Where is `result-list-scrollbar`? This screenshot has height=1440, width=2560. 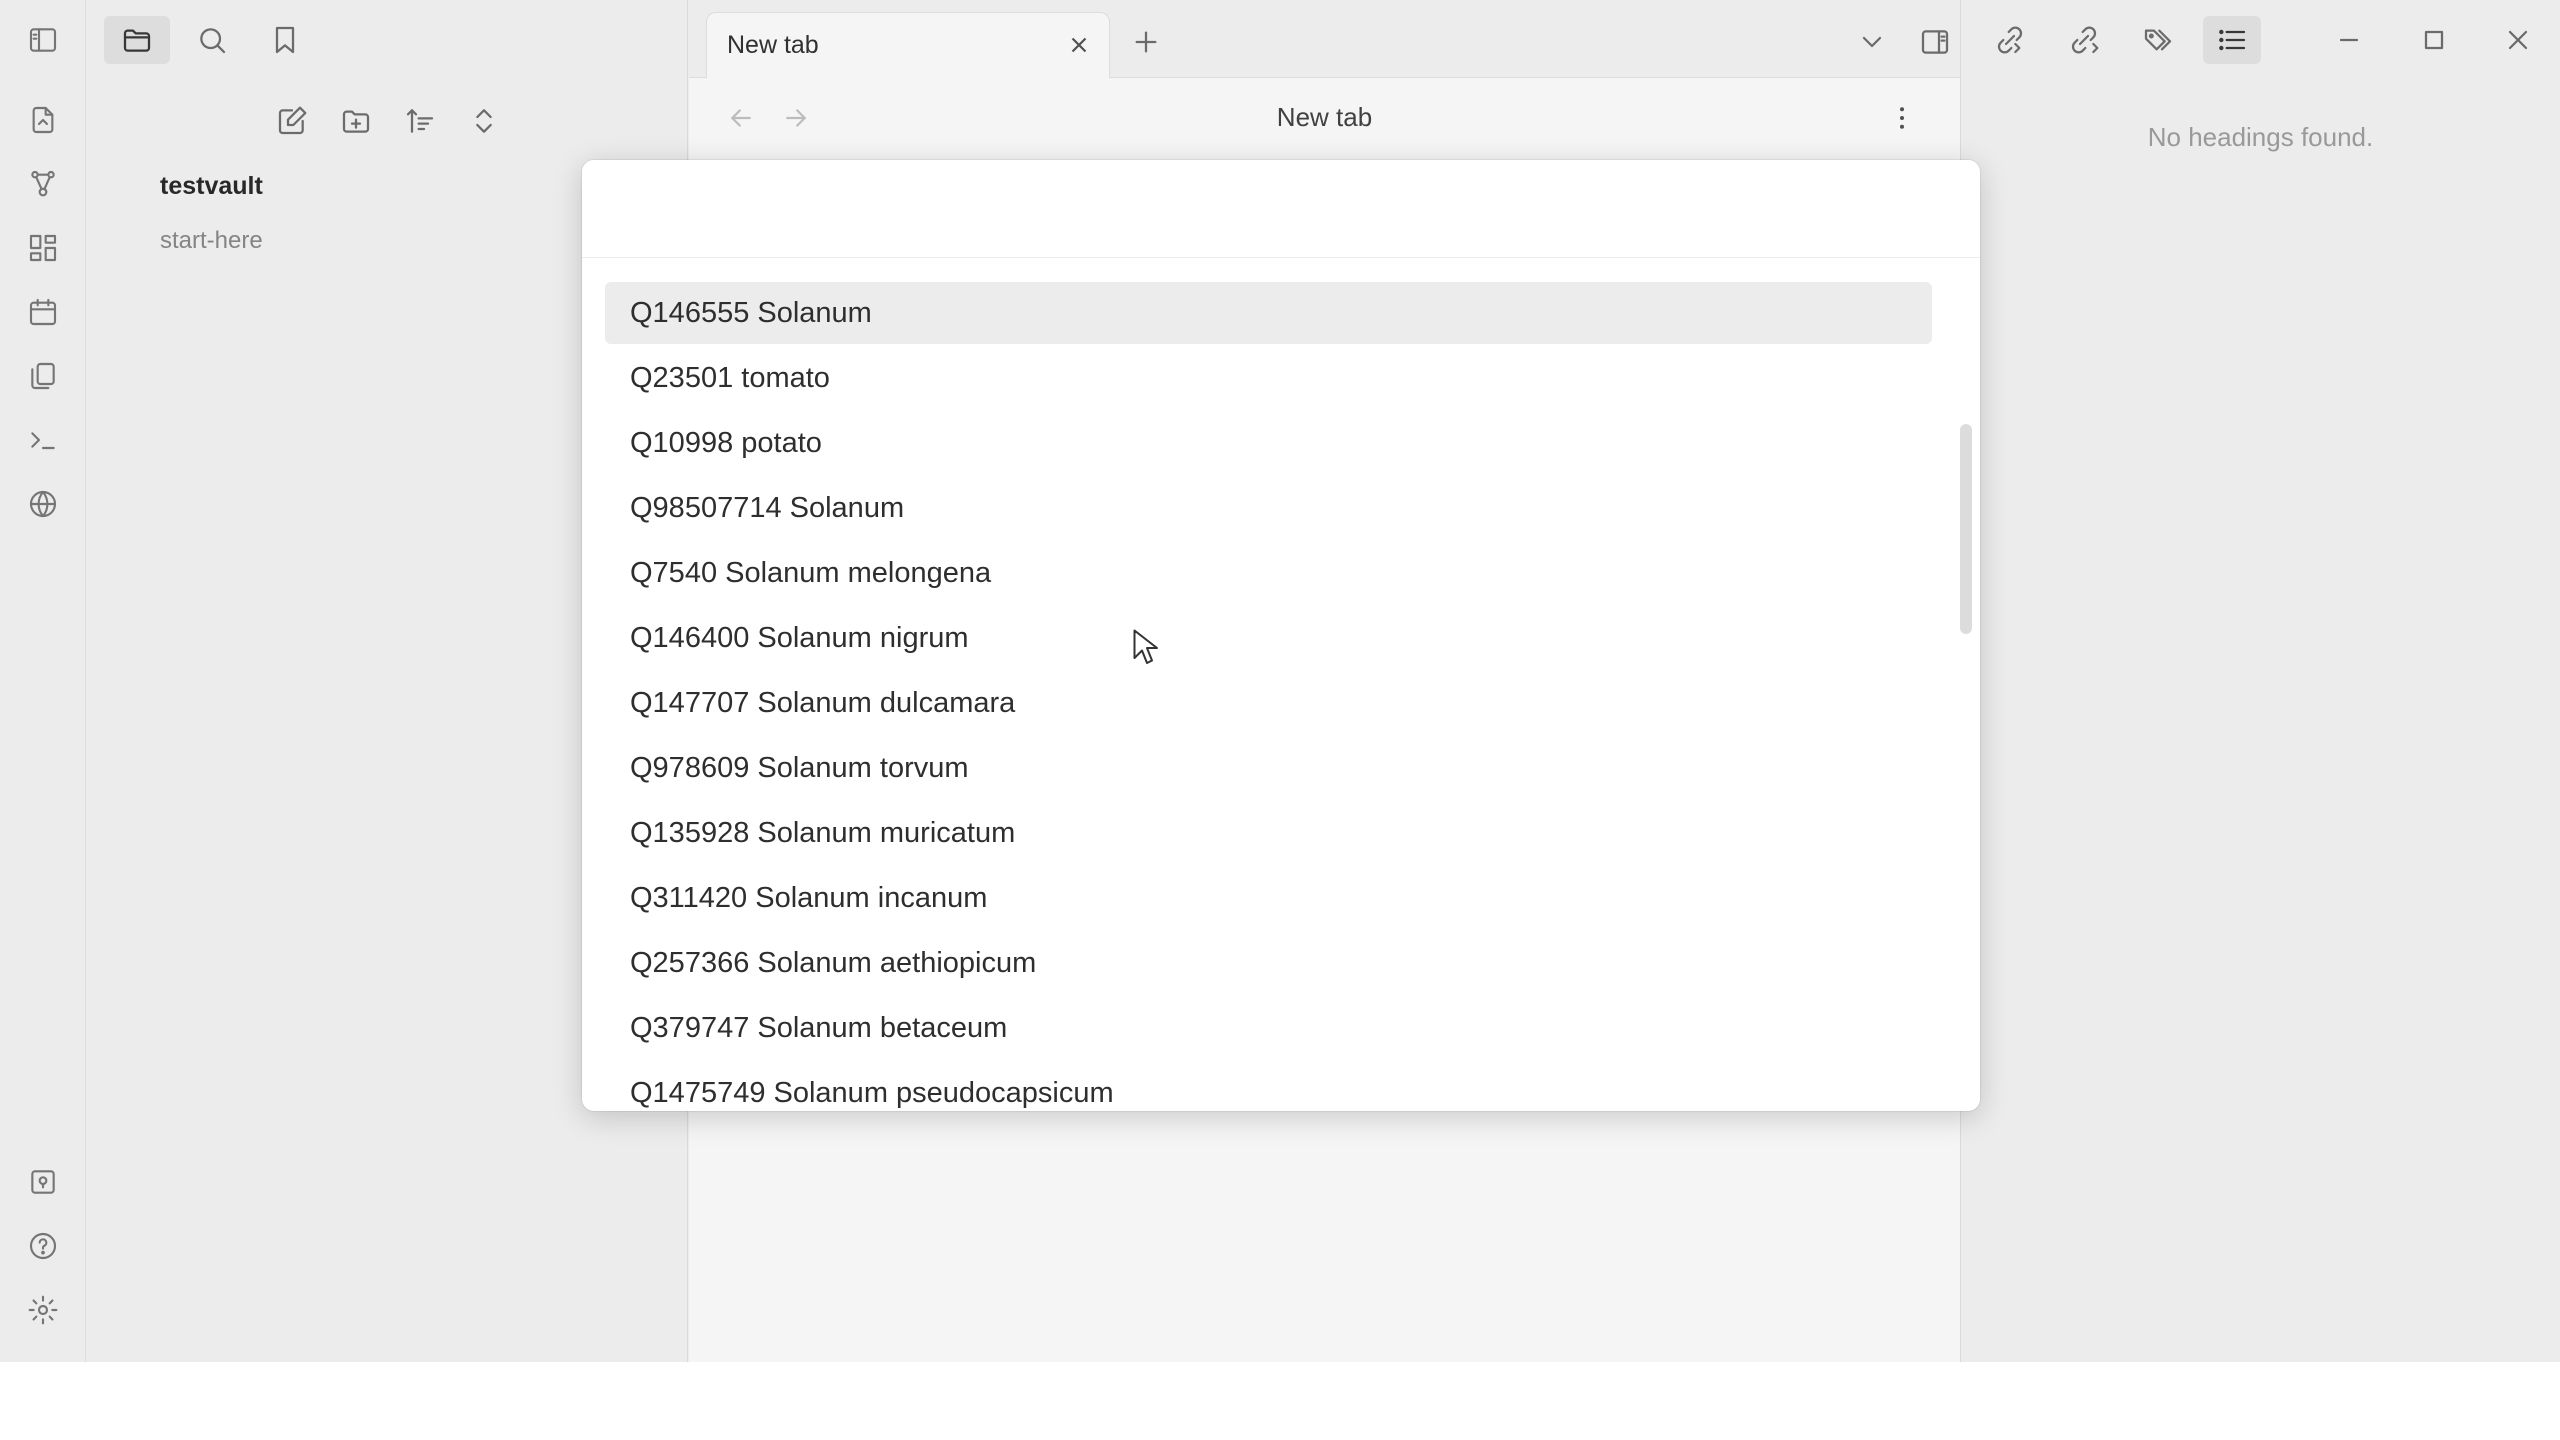
result-list-scrollbar is located at coordinates (1966, 529).